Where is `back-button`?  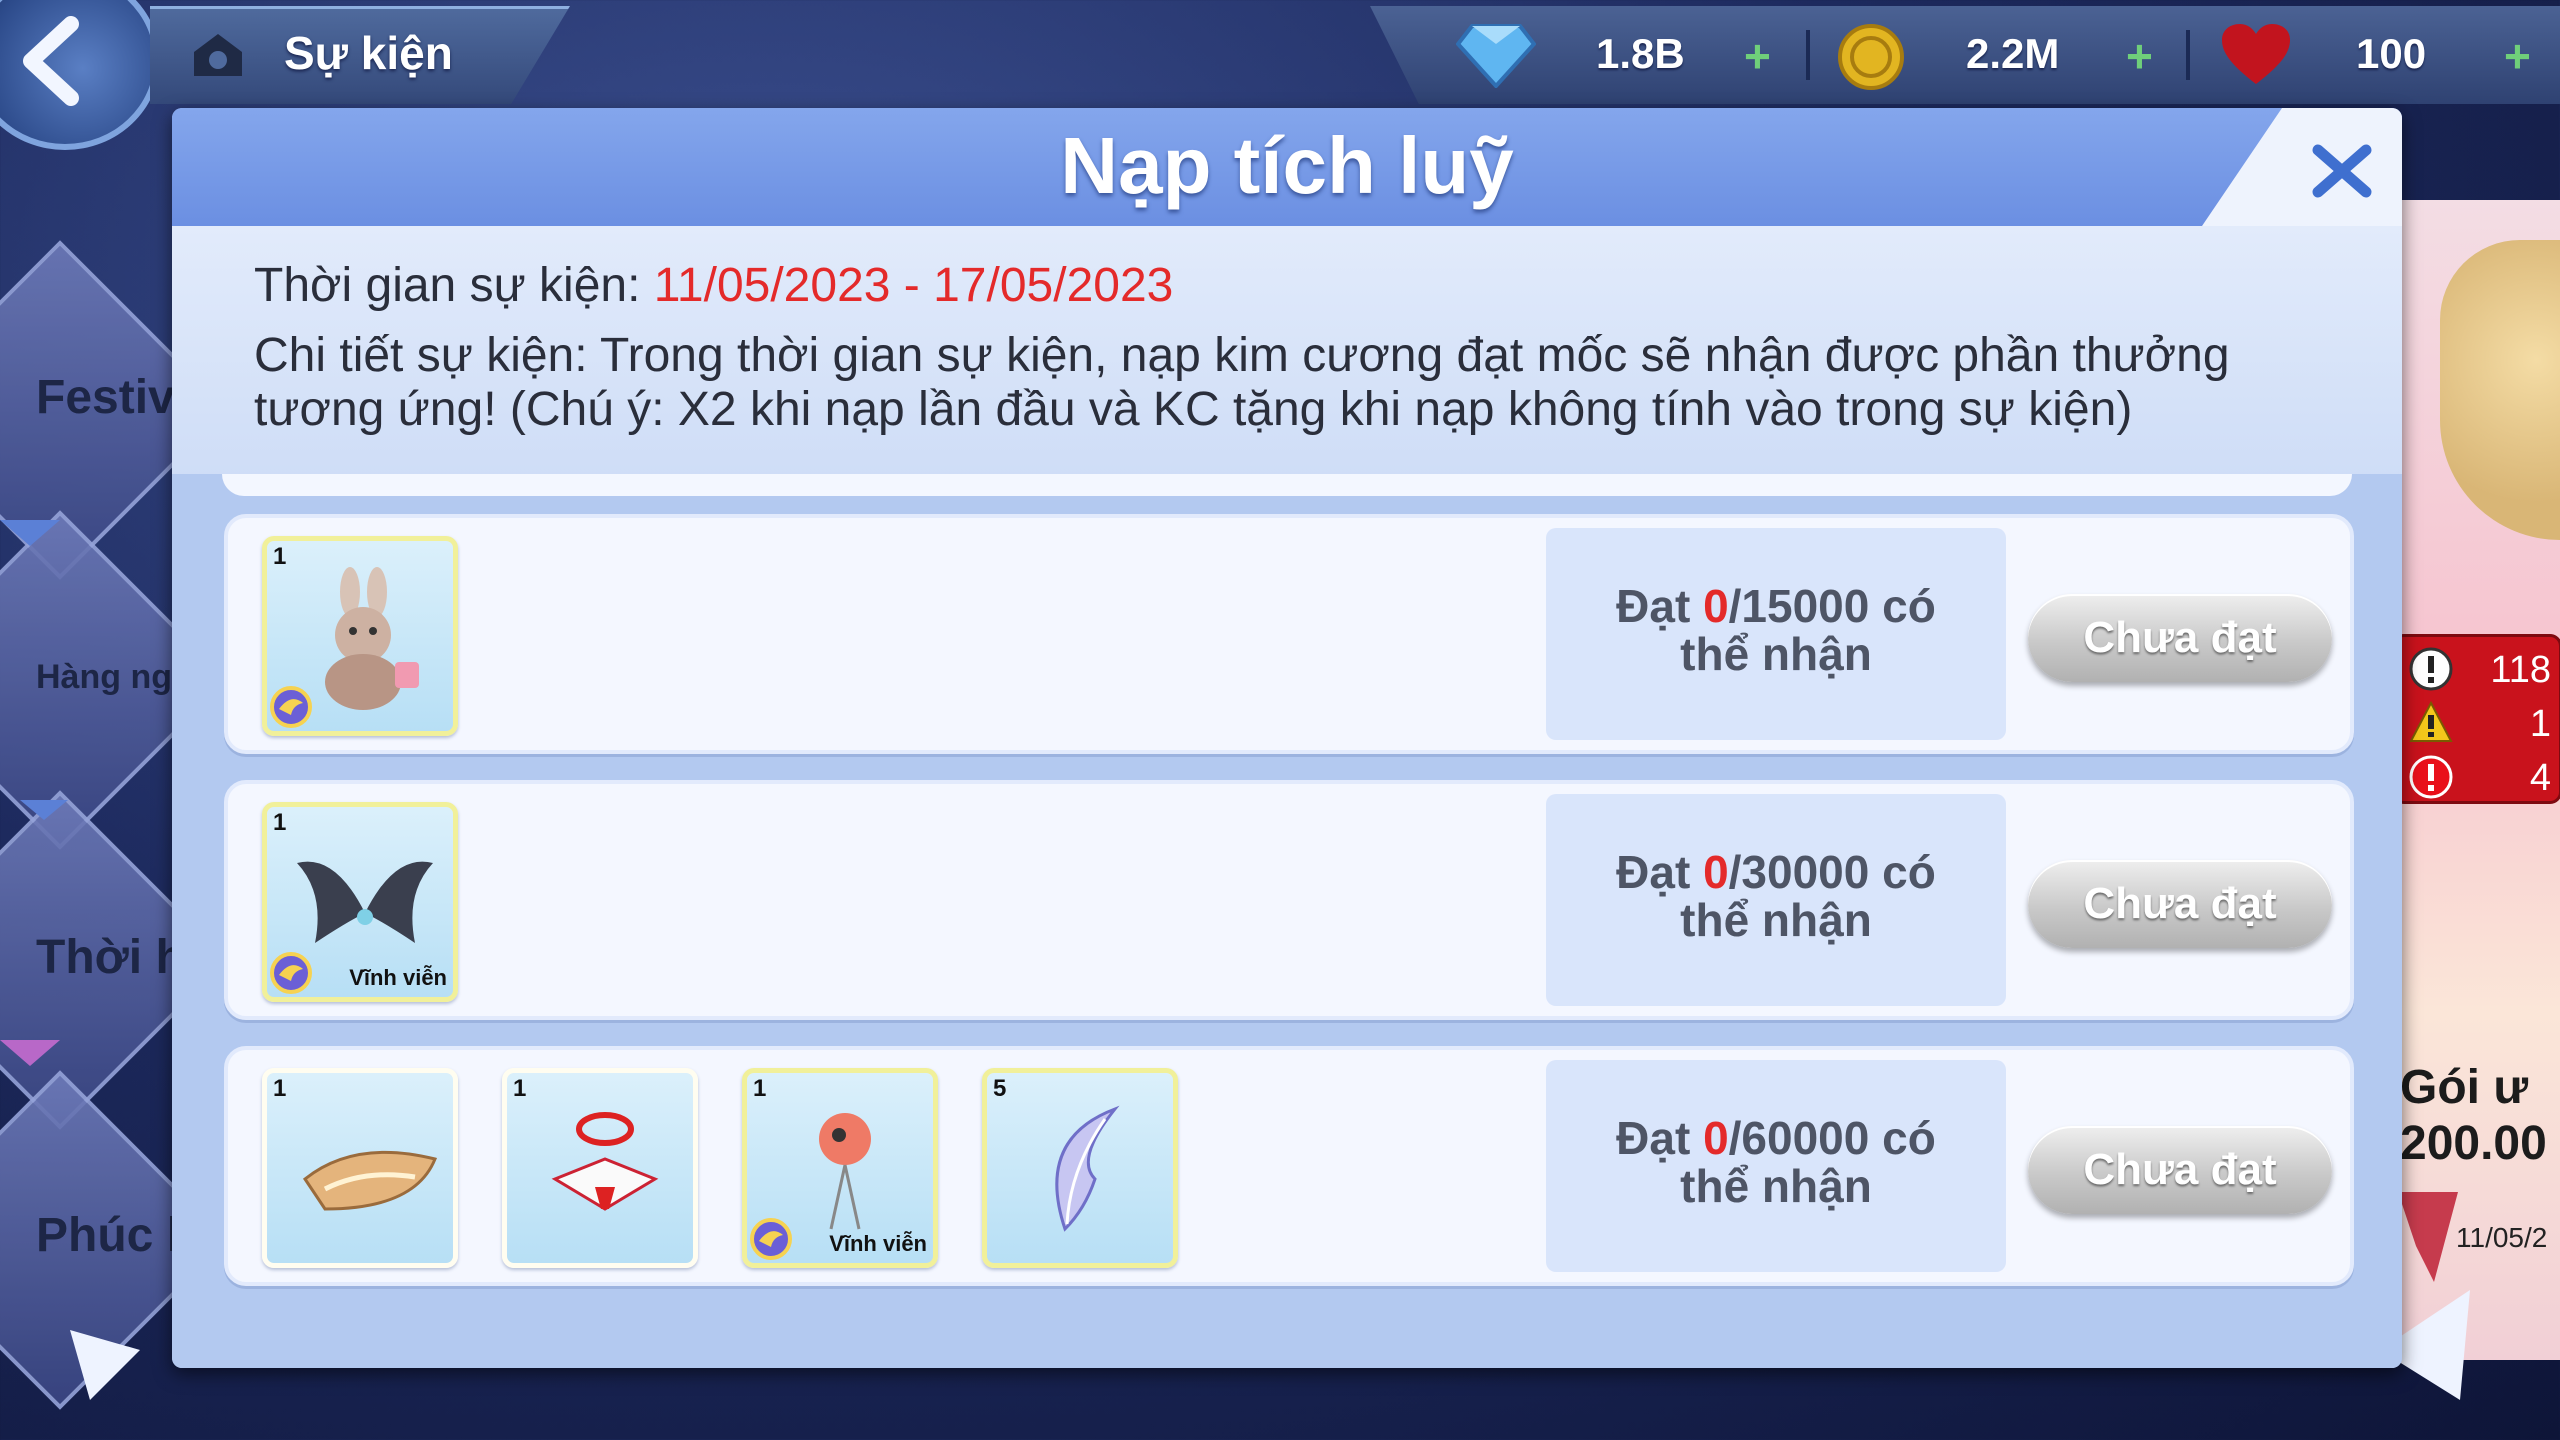 back-button is located at coordinates (80, 75).